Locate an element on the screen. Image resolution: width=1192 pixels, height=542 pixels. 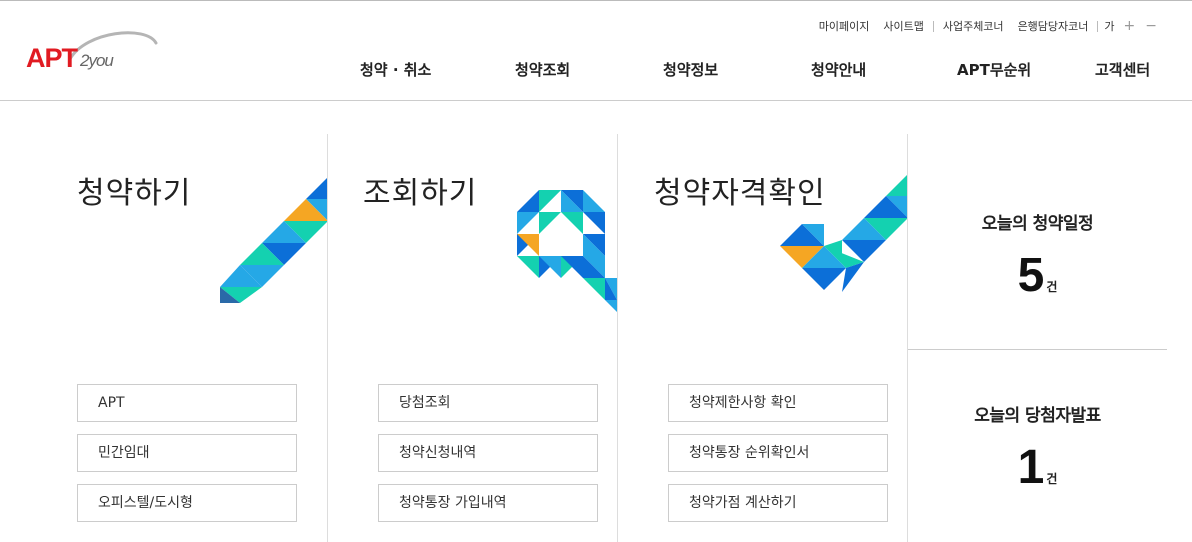
magnifier-icon is located at coordinates (567, 251).